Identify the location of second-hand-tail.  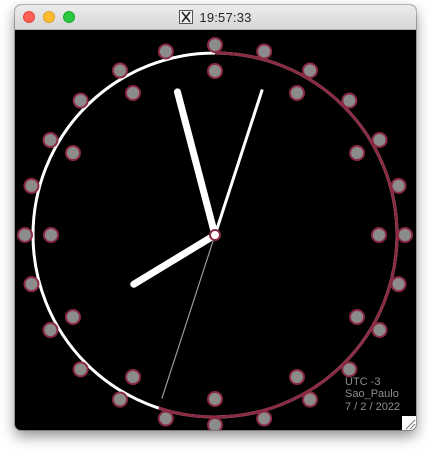
(238, 162).